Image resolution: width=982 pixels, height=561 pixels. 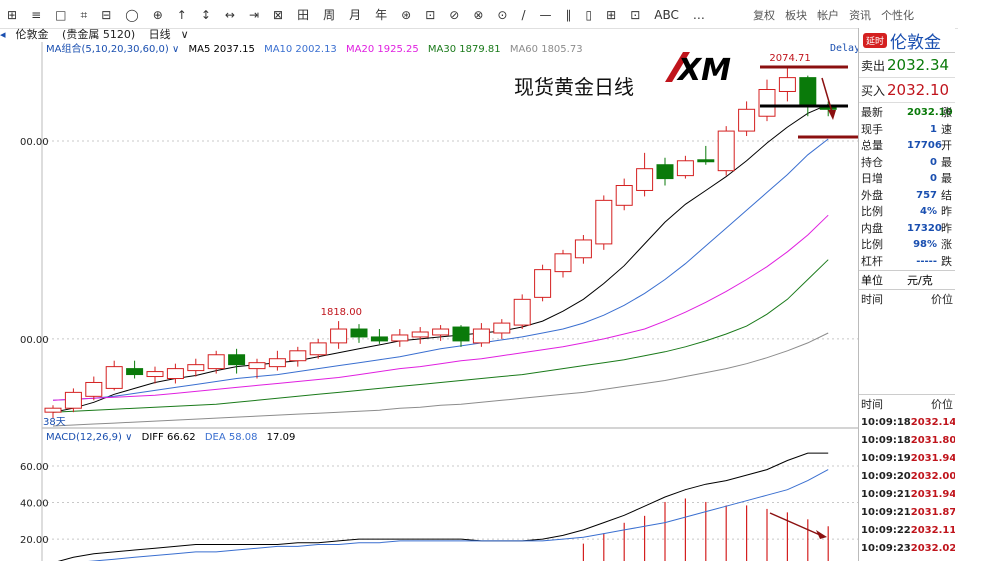 I want to click on quote-row-extra-label: 跌, so click(x=946, y=261).